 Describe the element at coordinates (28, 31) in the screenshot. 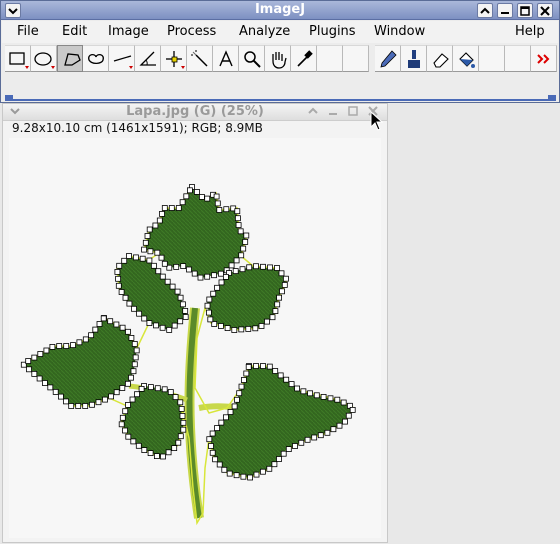

I see `menu-file: File` at that location.